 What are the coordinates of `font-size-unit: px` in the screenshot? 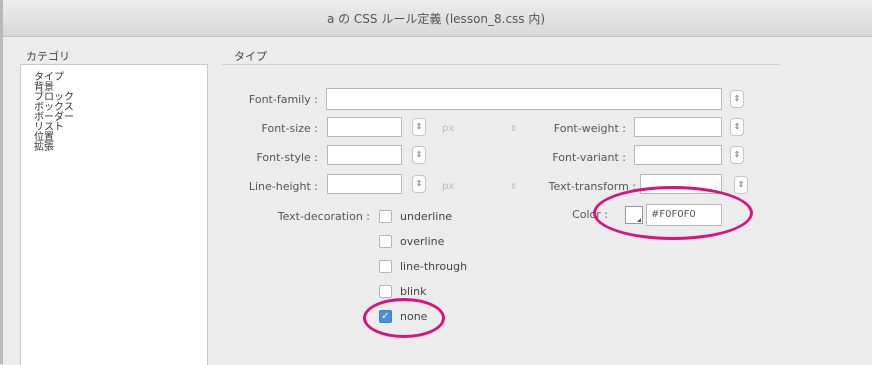 It's located at (448, 128).